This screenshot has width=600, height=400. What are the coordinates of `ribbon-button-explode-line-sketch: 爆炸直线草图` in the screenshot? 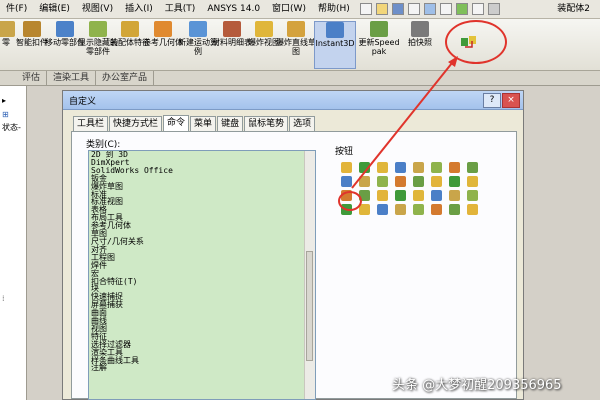 It's located at (296, 45).